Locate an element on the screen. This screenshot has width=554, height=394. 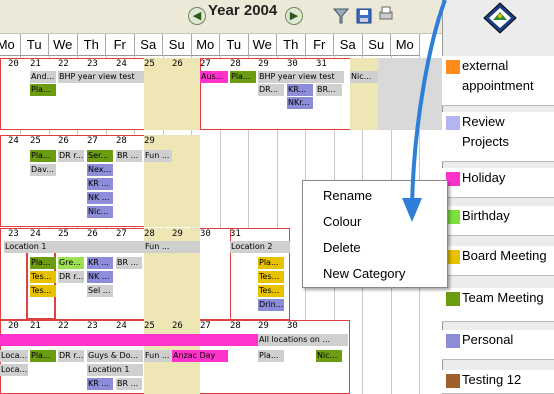
menu-item-new-category: New Category is located at coordinates (376, 274).